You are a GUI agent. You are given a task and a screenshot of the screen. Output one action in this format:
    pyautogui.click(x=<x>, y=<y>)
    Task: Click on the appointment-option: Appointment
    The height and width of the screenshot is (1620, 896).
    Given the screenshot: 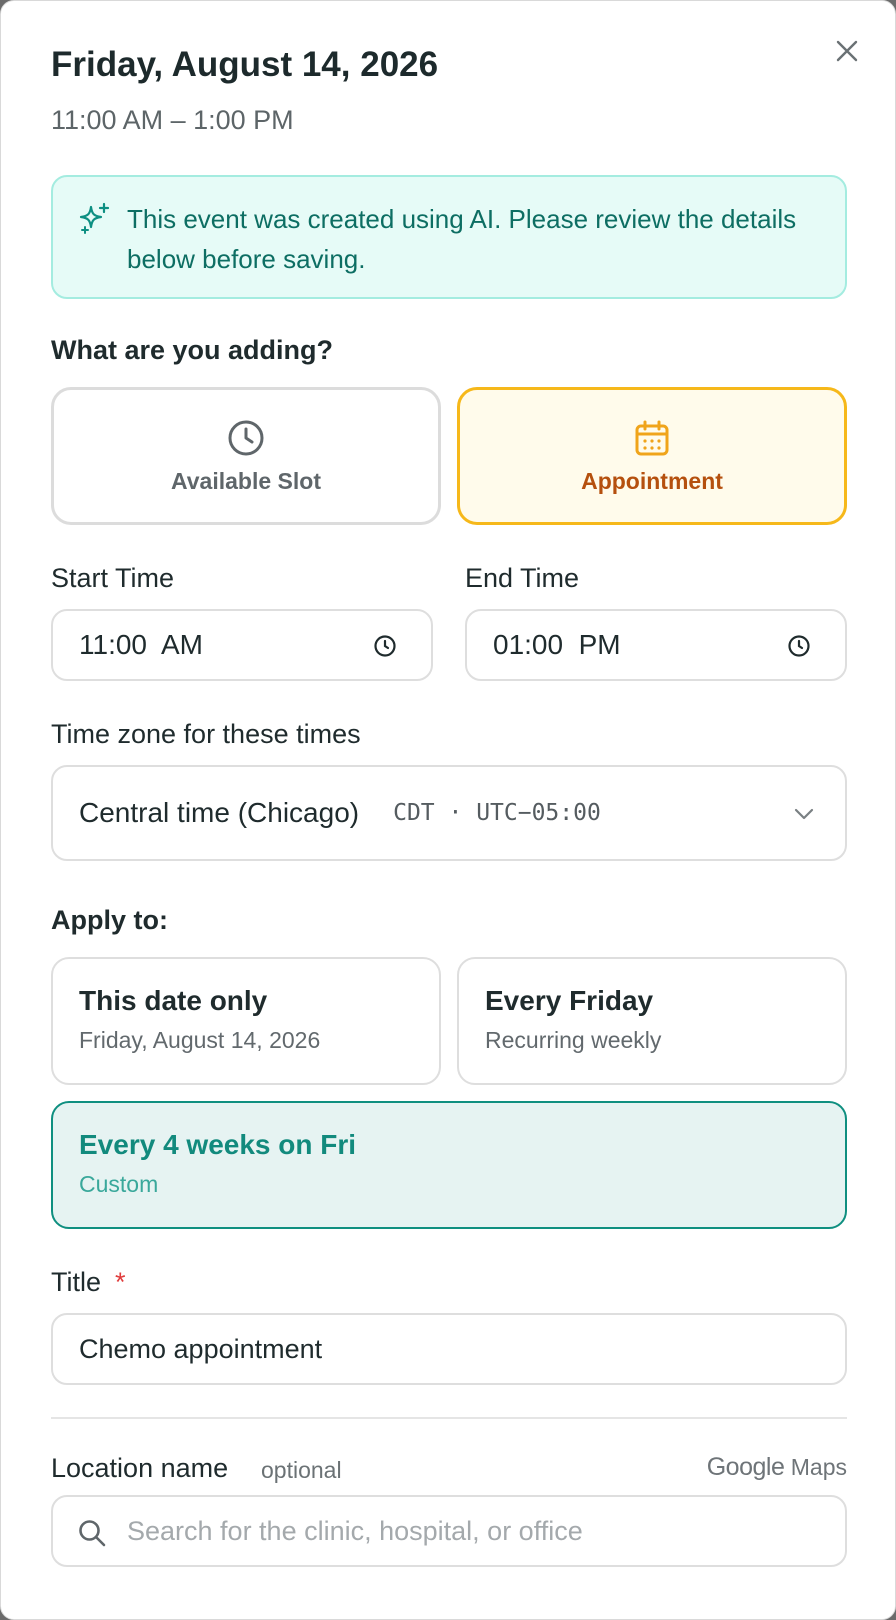 What is the action you would take?
    pyautogui.click(x=652, y=456)
    